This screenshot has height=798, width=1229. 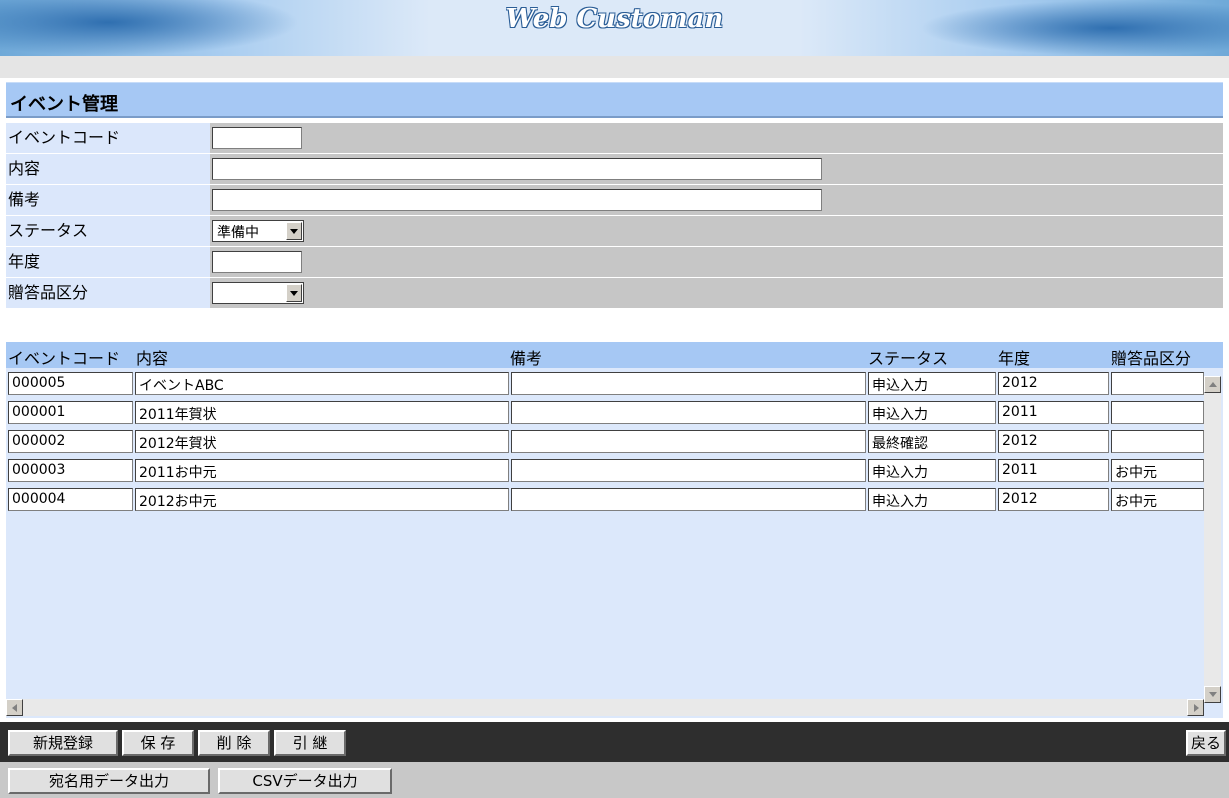 I want to click on cell-content: イベントABC, so click(x=322, y=383).